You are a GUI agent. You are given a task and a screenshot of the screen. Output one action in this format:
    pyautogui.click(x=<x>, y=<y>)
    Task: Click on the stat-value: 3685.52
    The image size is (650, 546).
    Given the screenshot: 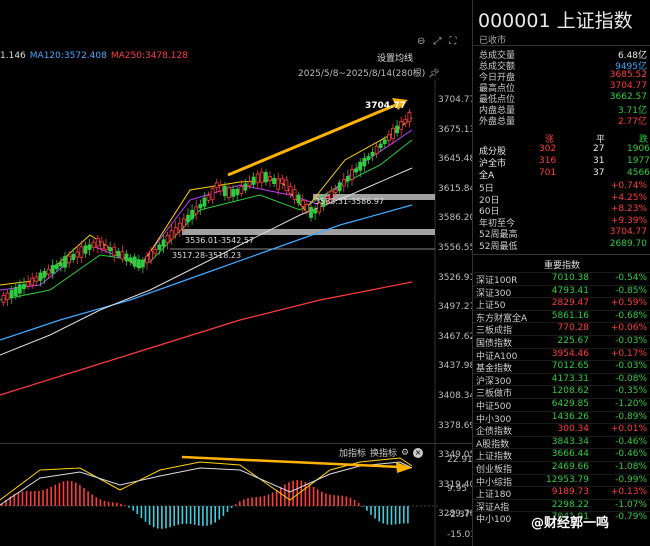 What is the action you would take?
    pyautogui.click(x=628, y=75)
    